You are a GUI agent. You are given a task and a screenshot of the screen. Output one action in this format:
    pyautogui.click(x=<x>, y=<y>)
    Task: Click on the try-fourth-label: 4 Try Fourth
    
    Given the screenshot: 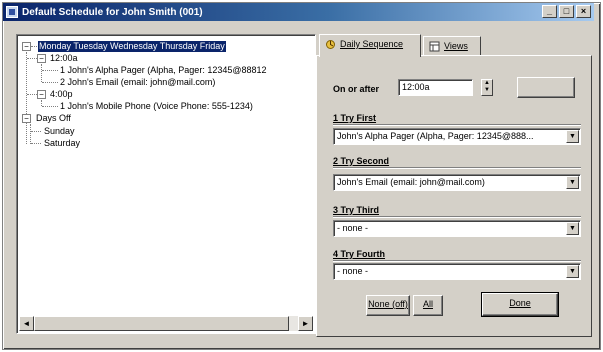 What is the action you would take?
    pyautogui.click(x=359, y=254)
    